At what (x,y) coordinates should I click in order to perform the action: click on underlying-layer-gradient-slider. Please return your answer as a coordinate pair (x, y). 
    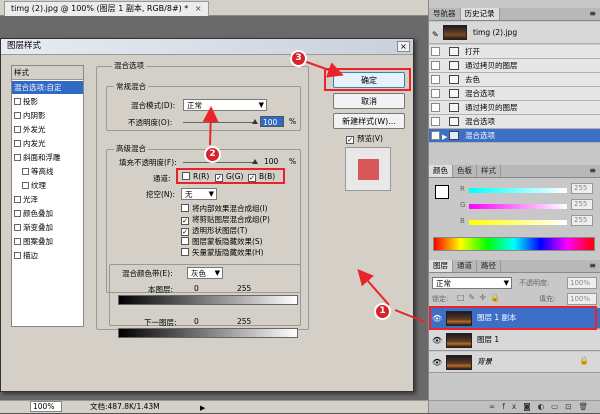
    Looking at the image, I should click on (208, 333).